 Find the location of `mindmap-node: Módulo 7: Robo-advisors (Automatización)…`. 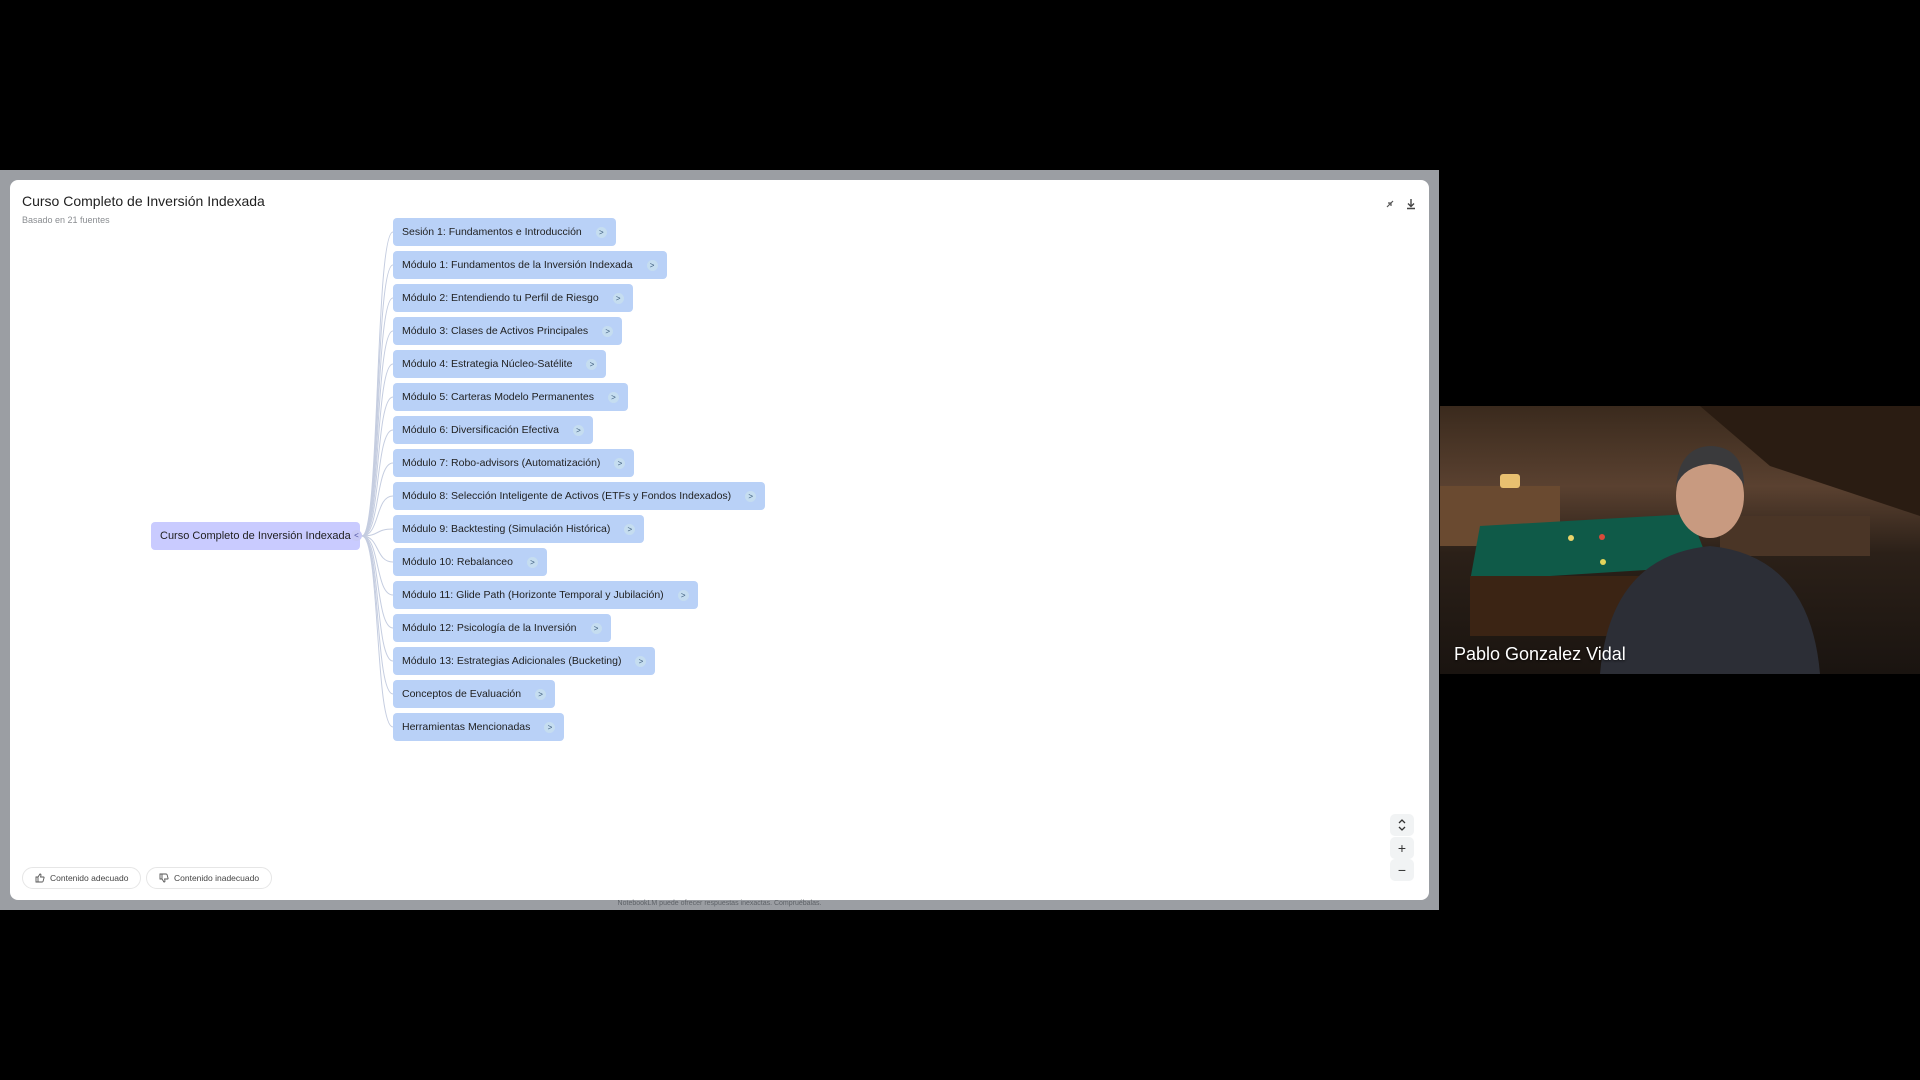

mindmap-node: Módulo 7: Robo-advisors (Automatización)… is located at coordinates (514, 463).